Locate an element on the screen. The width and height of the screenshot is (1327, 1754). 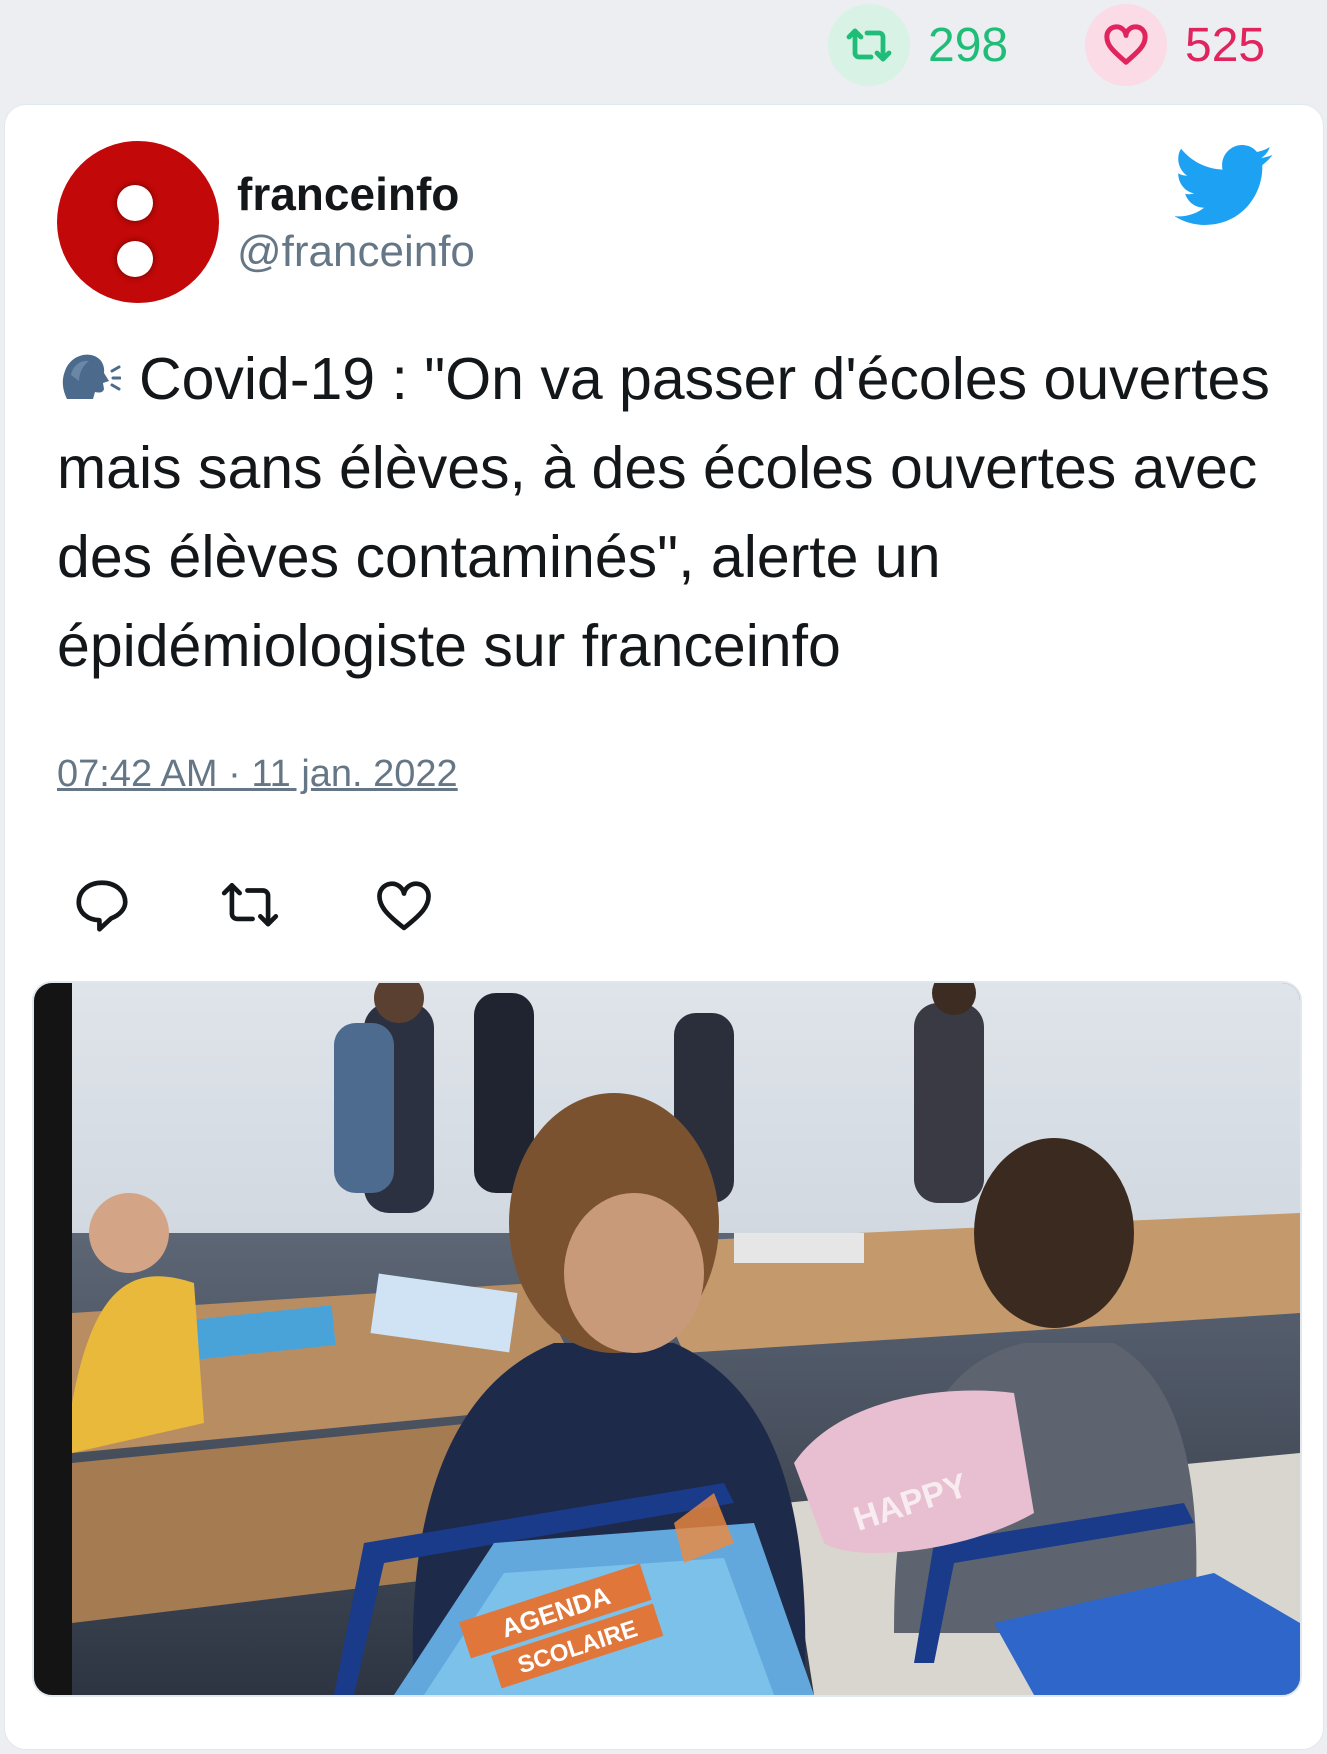
author-handle: @franceinfo is located at coordinates (356, 252).